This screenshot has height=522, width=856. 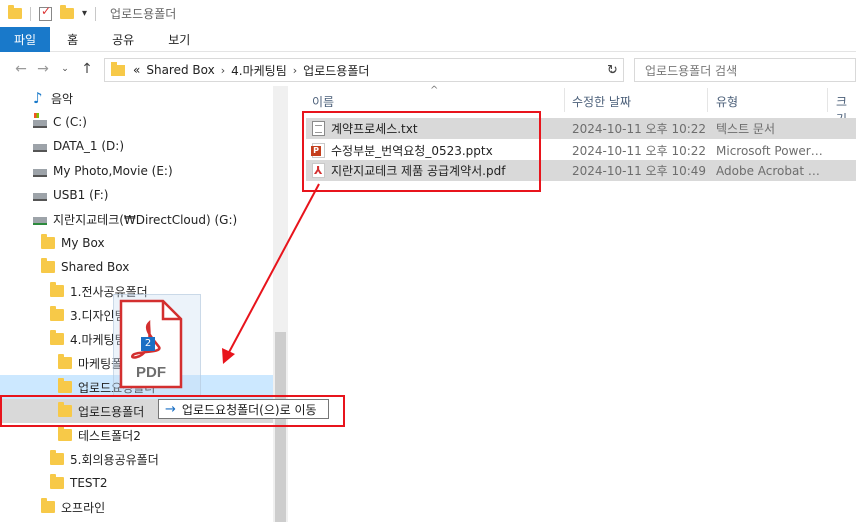 What do you see at coordinates (40, 120) in the screenshot?
I see `system-drive-icon` at bounding box center [40, 120].